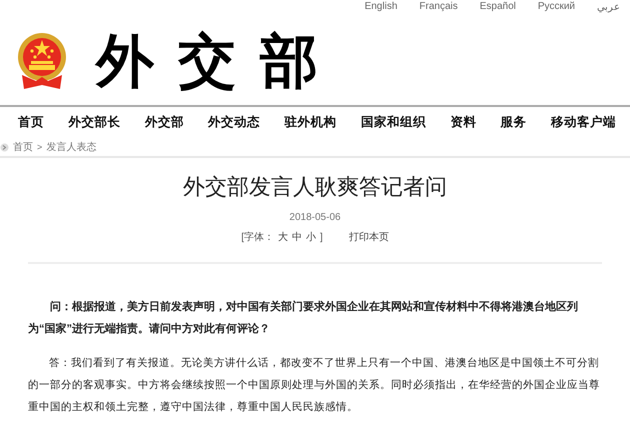 This screenshot has height=442, width=630. I want to click on breadcrumb-link: 首页, so click(23, 147).